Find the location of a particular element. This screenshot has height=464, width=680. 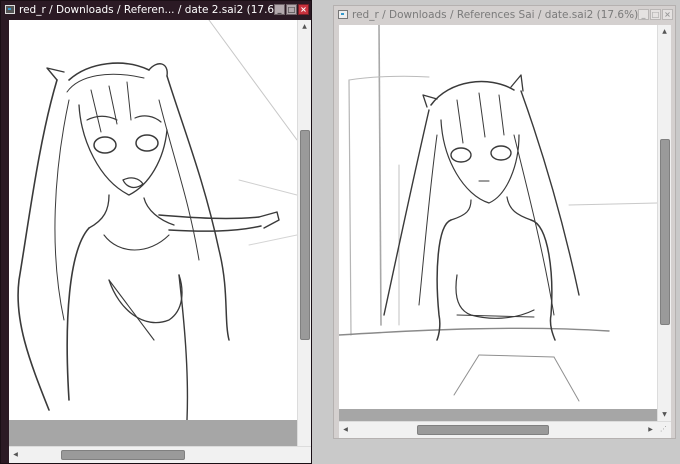

horizontal-scrollbar: ◀ is located at coordinates (160, 454).